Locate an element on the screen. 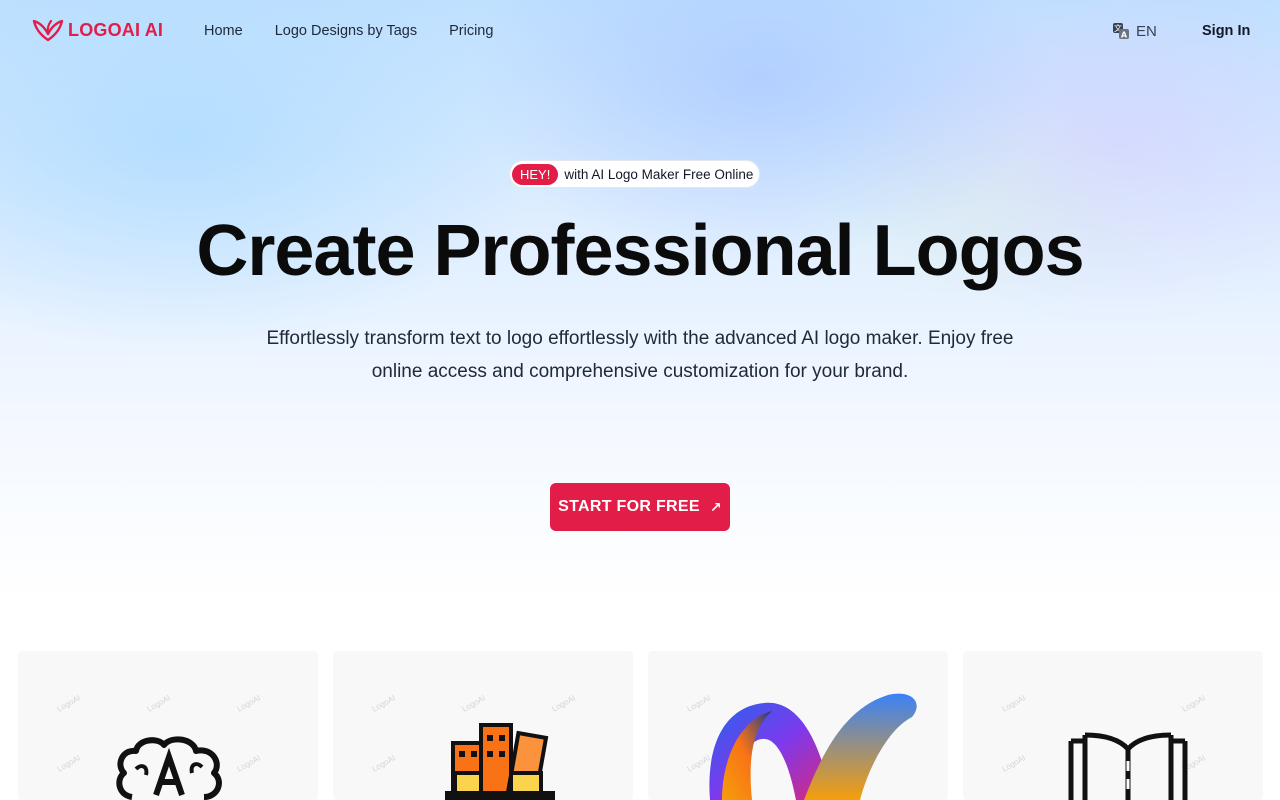 This screenshot has height=800, width=1280. brand-logo-icon is located at coordinates (48, 30).